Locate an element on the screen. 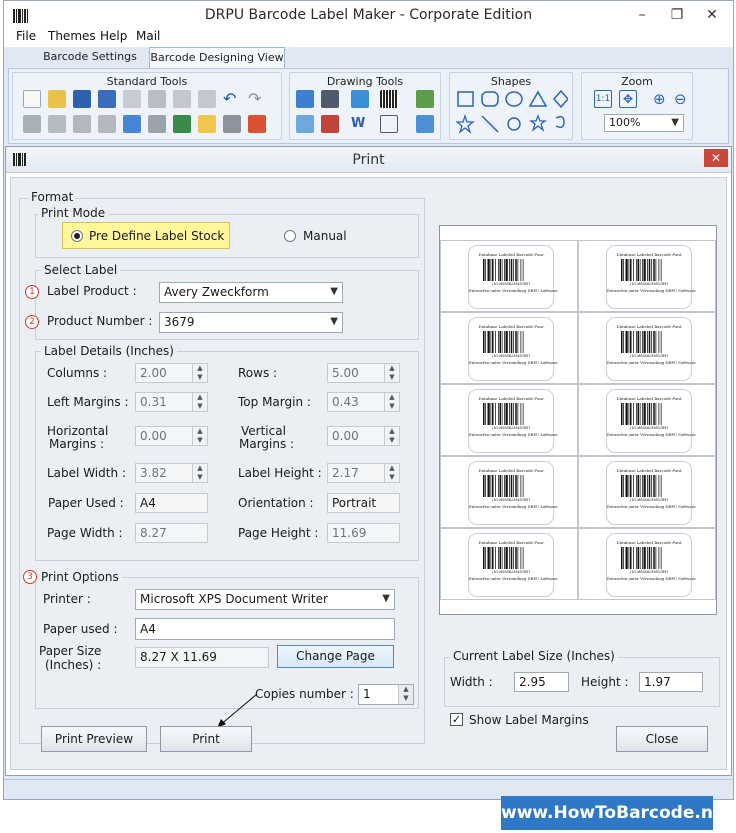  shape-tools is located at coordinates (512, 112).